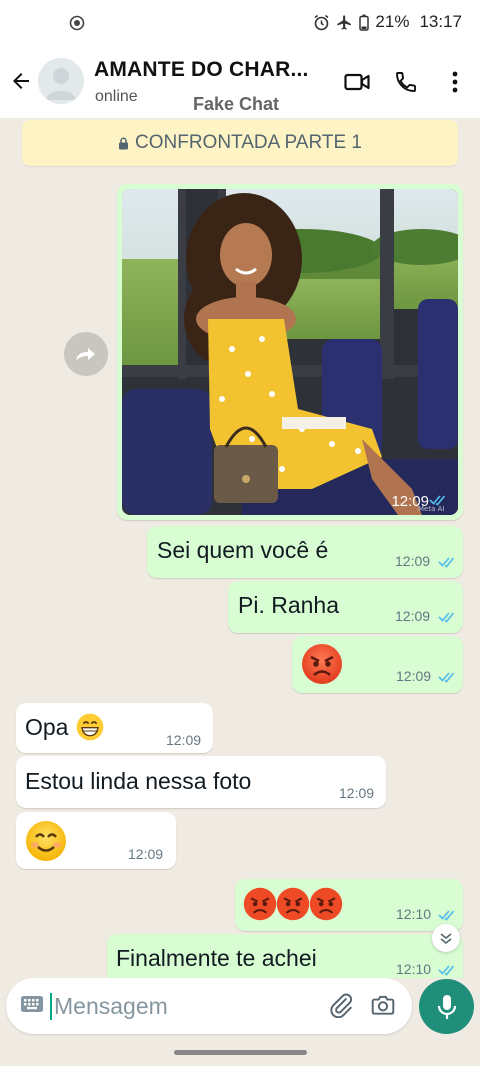  What do you see at coordinates (123, 143) in the screenshot?
I see `lock-icon` at bounding box center [123, 143].